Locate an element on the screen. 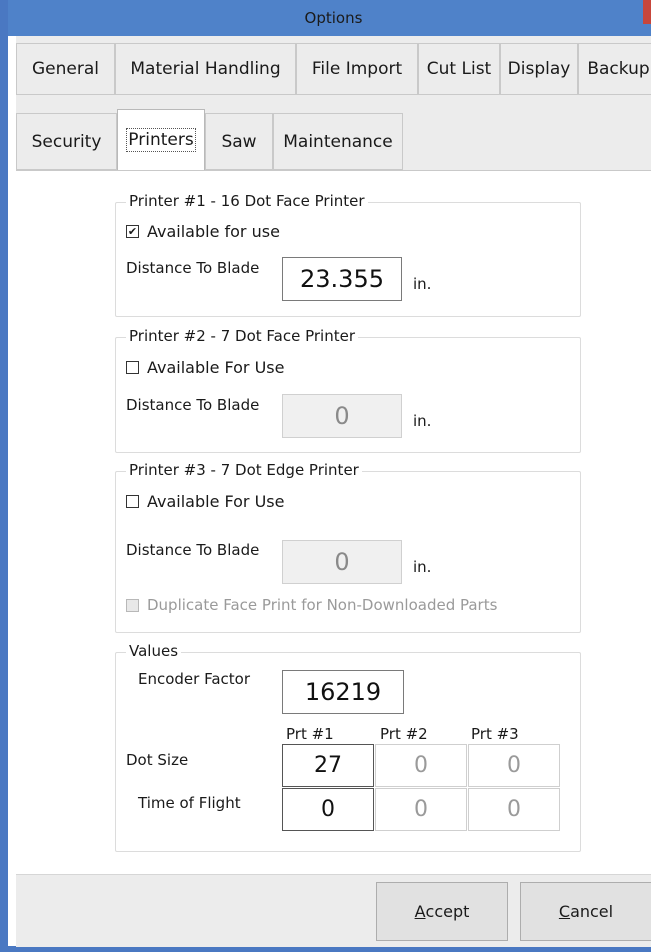  tab-display: Display is located at coordinates (539, 69).